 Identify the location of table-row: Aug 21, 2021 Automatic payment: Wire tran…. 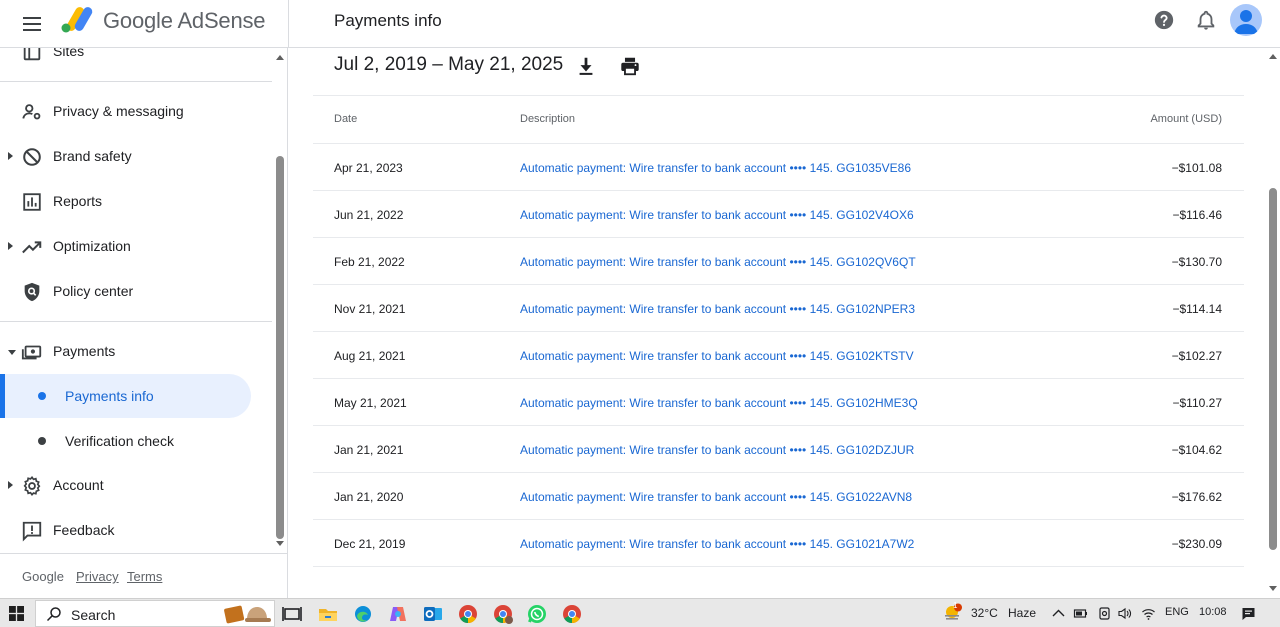
(778, 355).